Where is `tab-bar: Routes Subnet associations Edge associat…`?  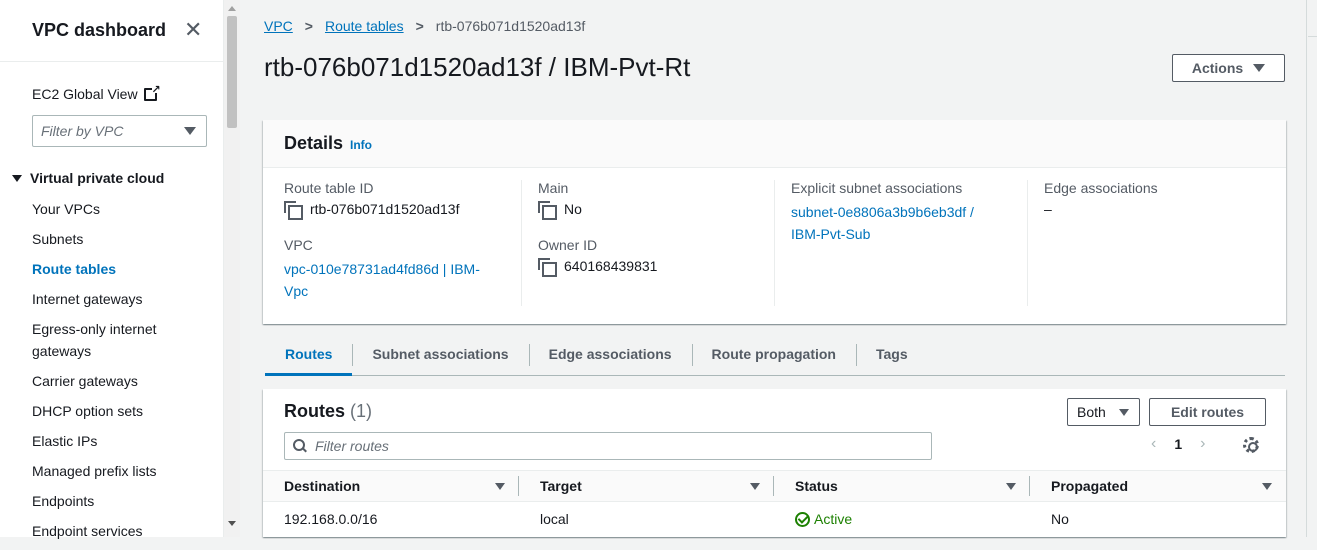 tab-bar: Routes Subnet associations Edge associat… is located at coordinates (775, 358).